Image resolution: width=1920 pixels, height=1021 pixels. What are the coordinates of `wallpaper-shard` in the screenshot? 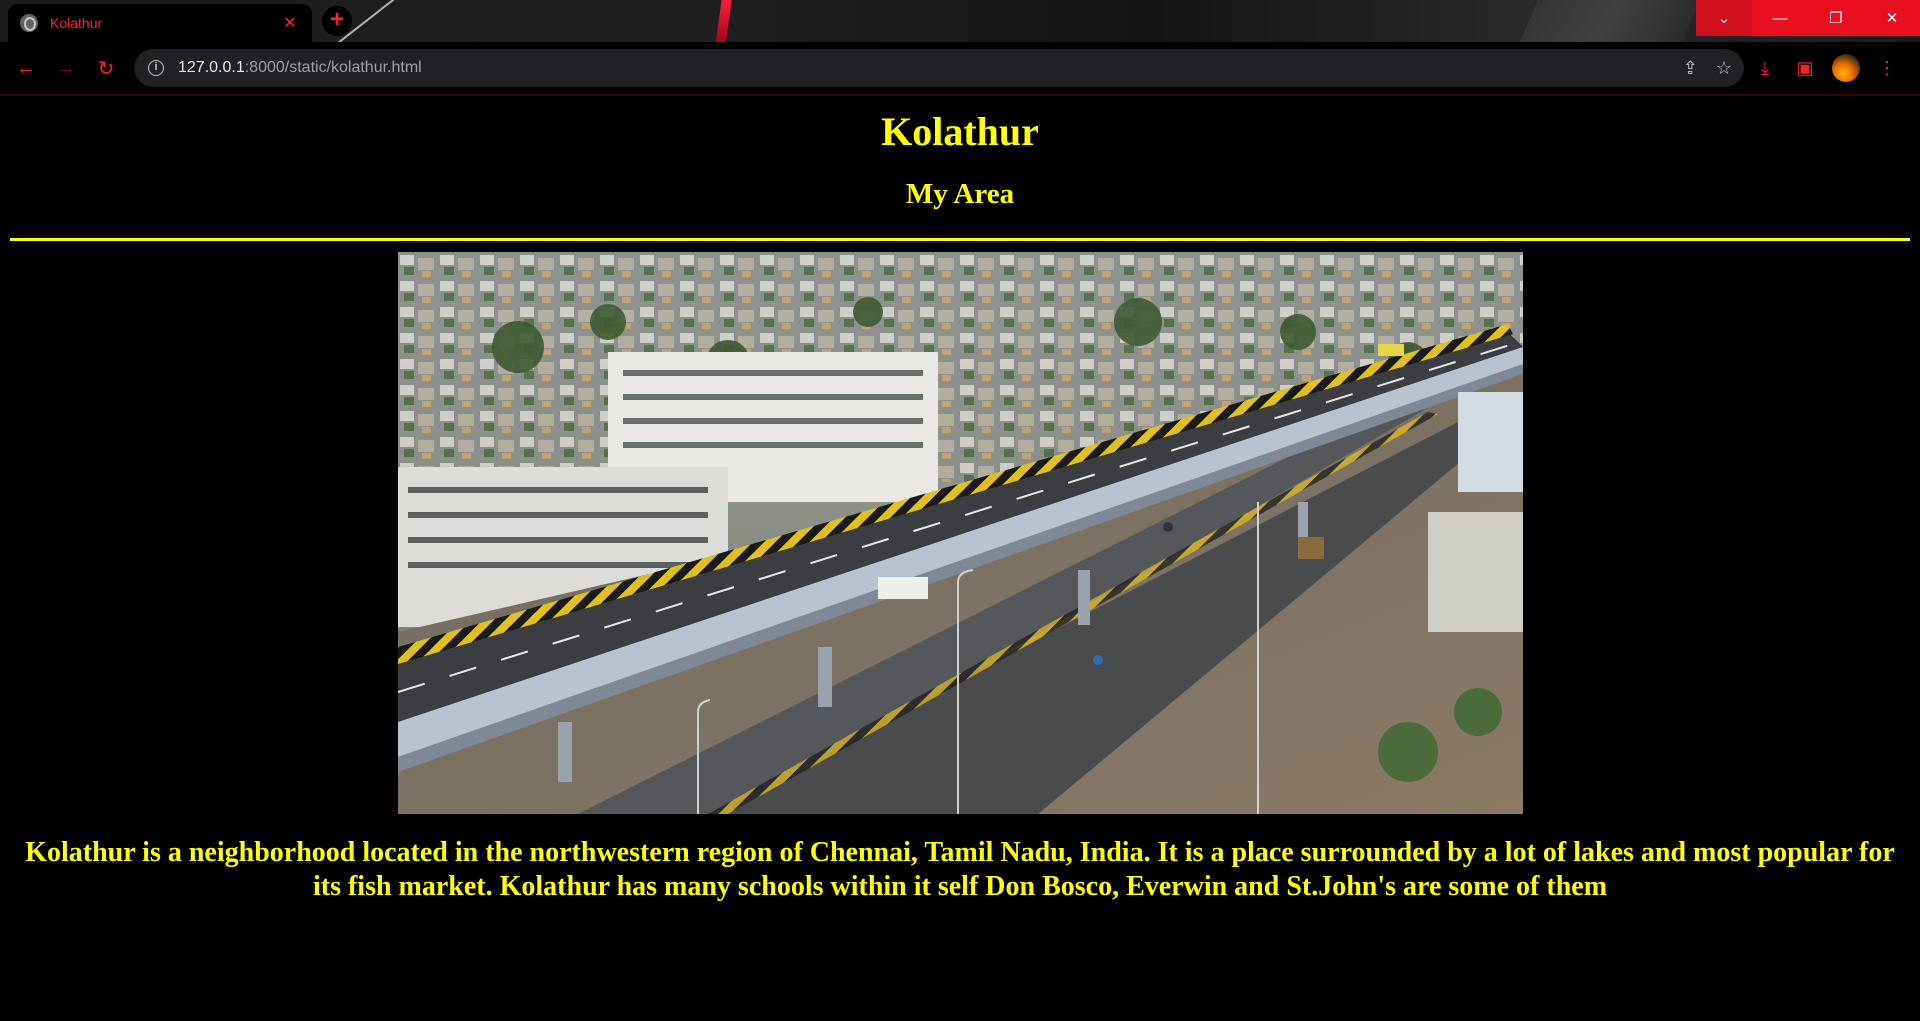 It's located at (1610, 21).